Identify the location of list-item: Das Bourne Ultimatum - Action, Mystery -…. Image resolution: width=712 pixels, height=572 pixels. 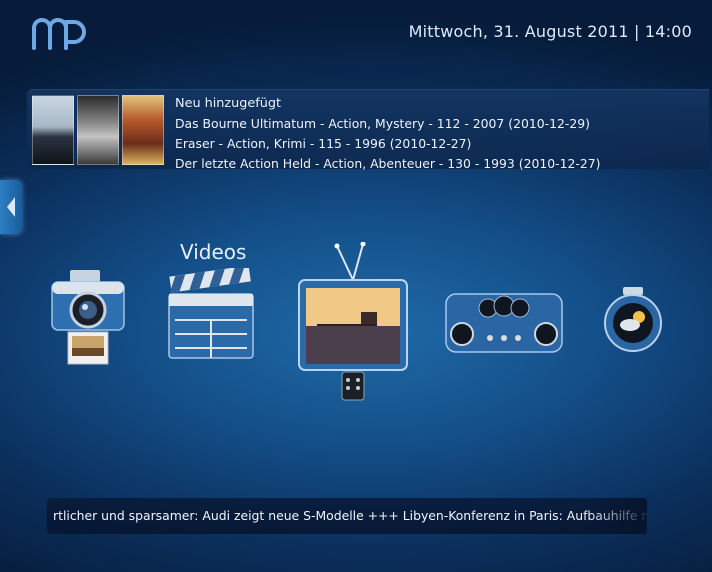
(387, 124).